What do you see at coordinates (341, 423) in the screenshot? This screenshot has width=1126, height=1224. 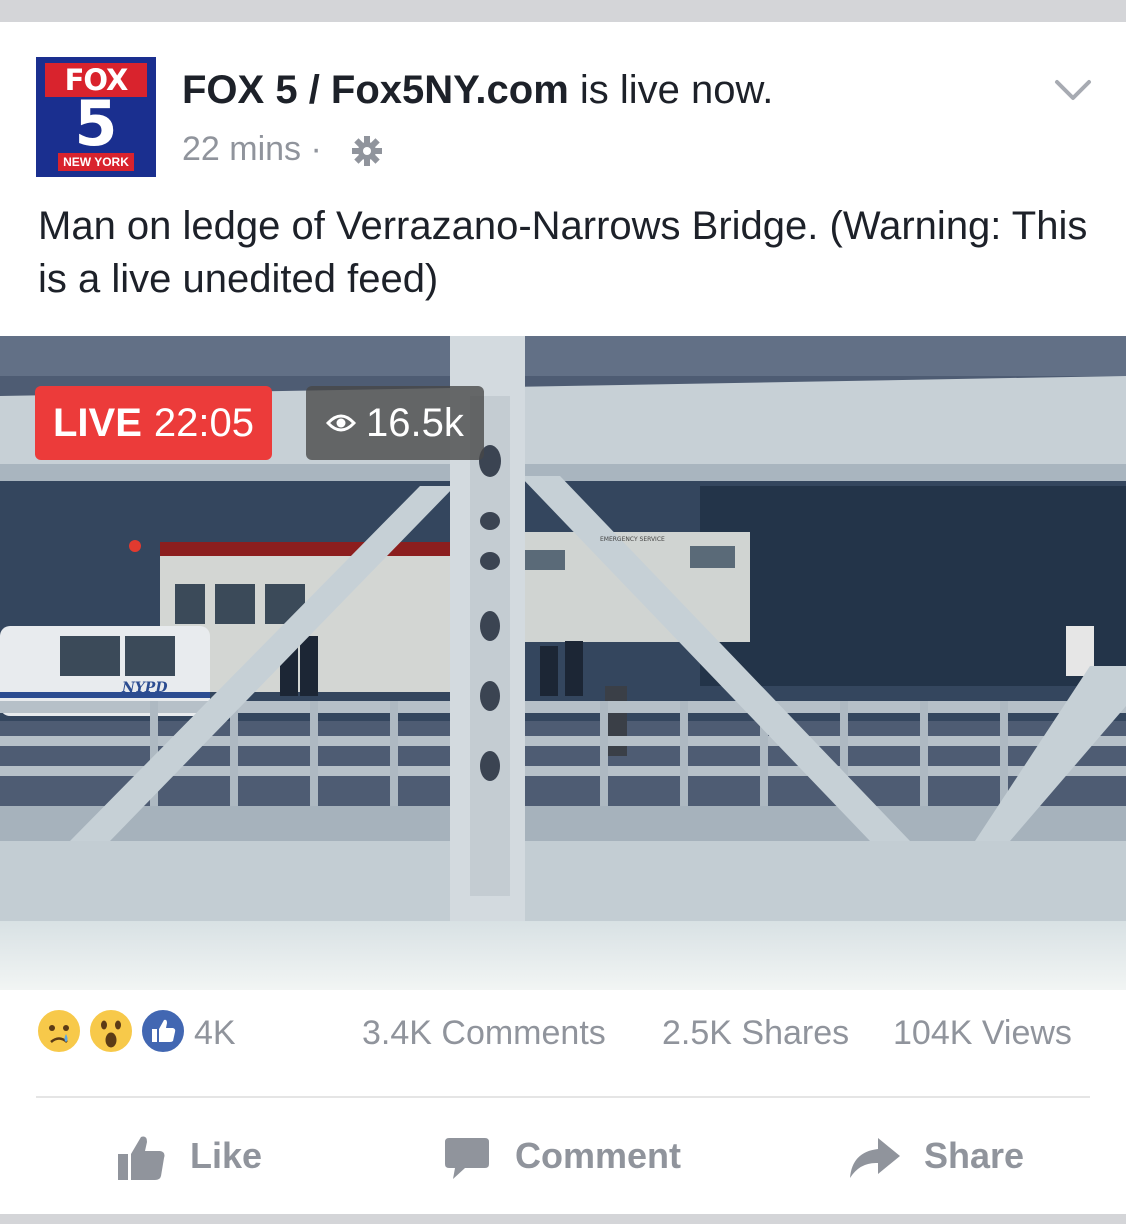 I see `eye-icon` at bounding box center [341, 423].